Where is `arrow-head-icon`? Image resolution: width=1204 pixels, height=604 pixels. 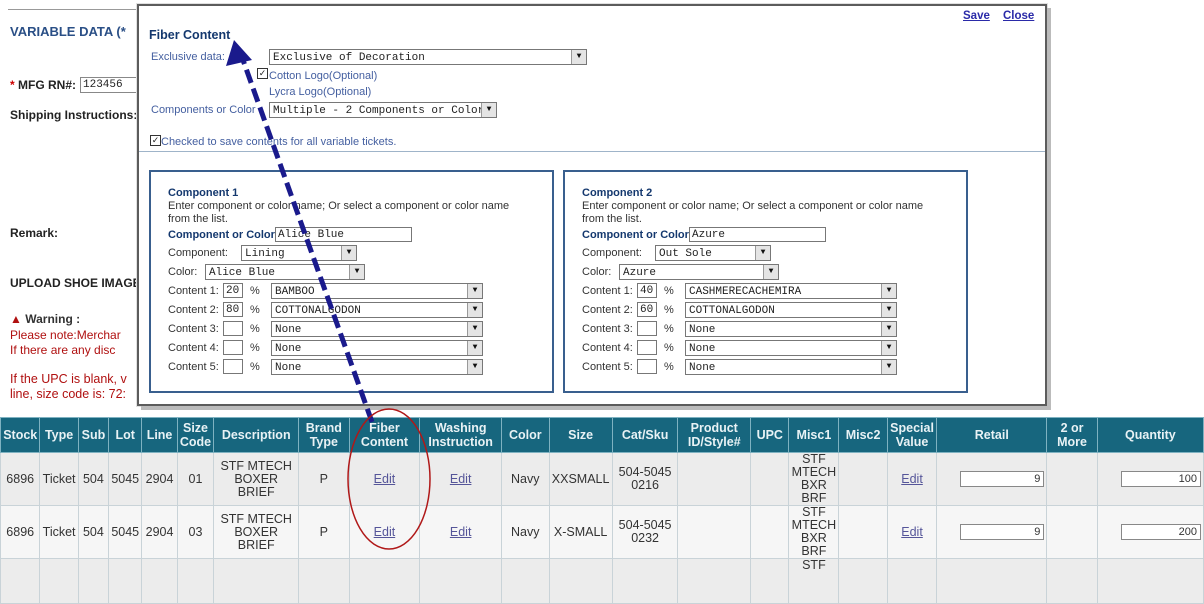
arrow-head-icon is located at coordinates (239, 53).